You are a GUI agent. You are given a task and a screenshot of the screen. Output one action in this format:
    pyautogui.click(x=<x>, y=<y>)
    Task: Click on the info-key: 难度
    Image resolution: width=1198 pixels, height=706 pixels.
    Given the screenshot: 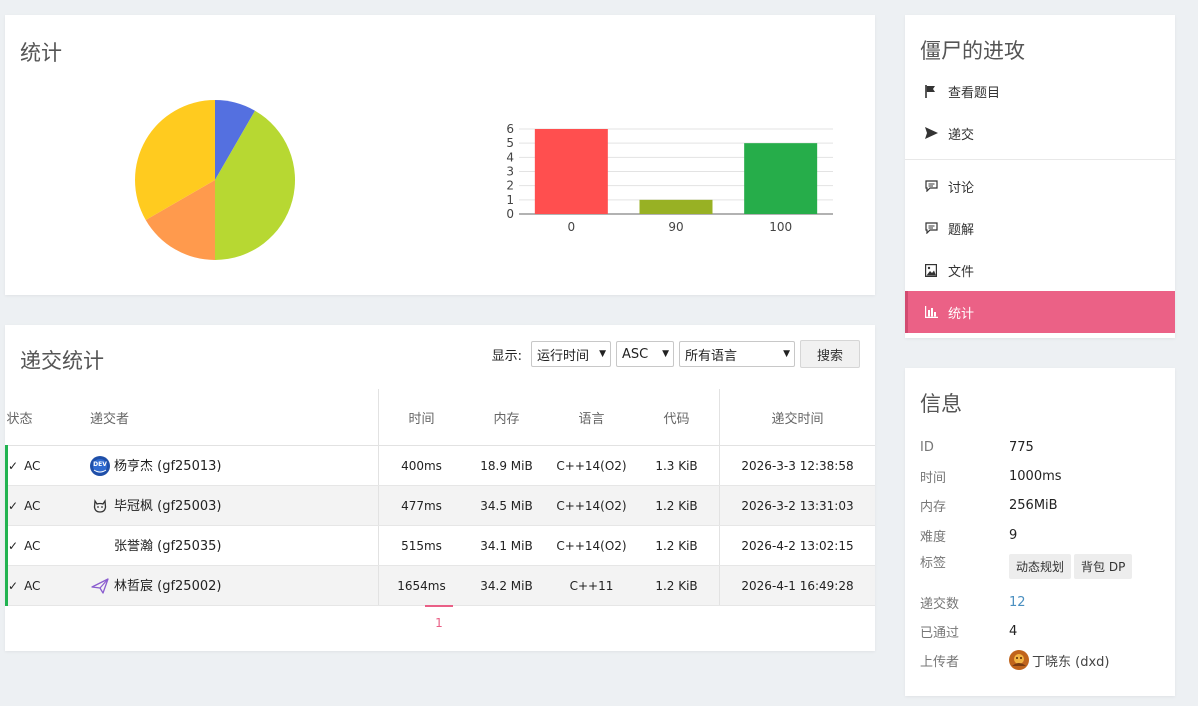 What is the action you would take?
    pyautogui.click(x=933, y=537)
    